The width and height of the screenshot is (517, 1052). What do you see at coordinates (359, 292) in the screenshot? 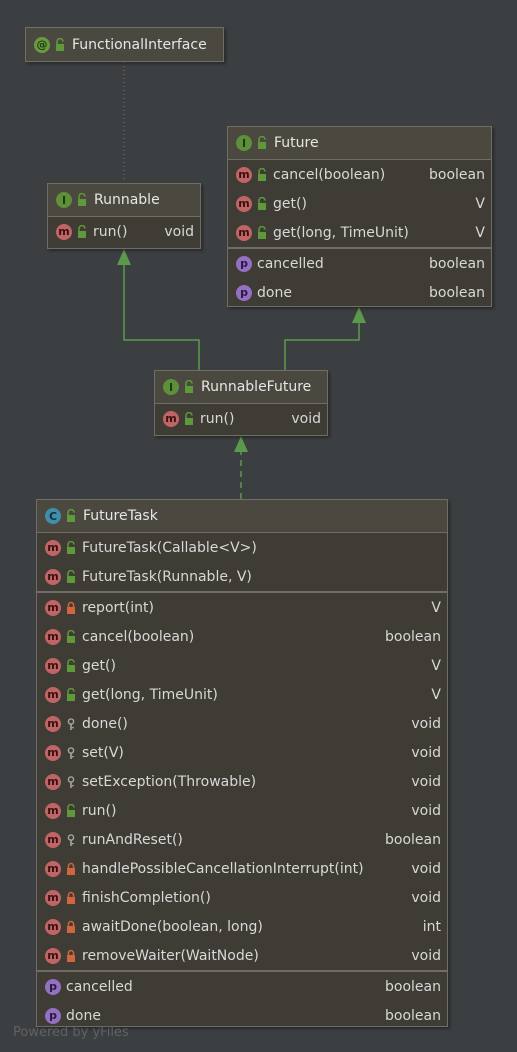
I see `property-row: p done boolean` at bounding box center [359, 292].